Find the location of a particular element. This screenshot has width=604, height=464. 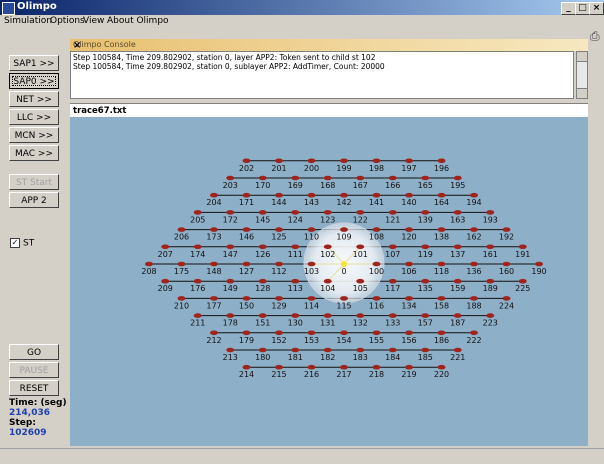

menu-simulation: Simulation is located at coordinates (28, 21).